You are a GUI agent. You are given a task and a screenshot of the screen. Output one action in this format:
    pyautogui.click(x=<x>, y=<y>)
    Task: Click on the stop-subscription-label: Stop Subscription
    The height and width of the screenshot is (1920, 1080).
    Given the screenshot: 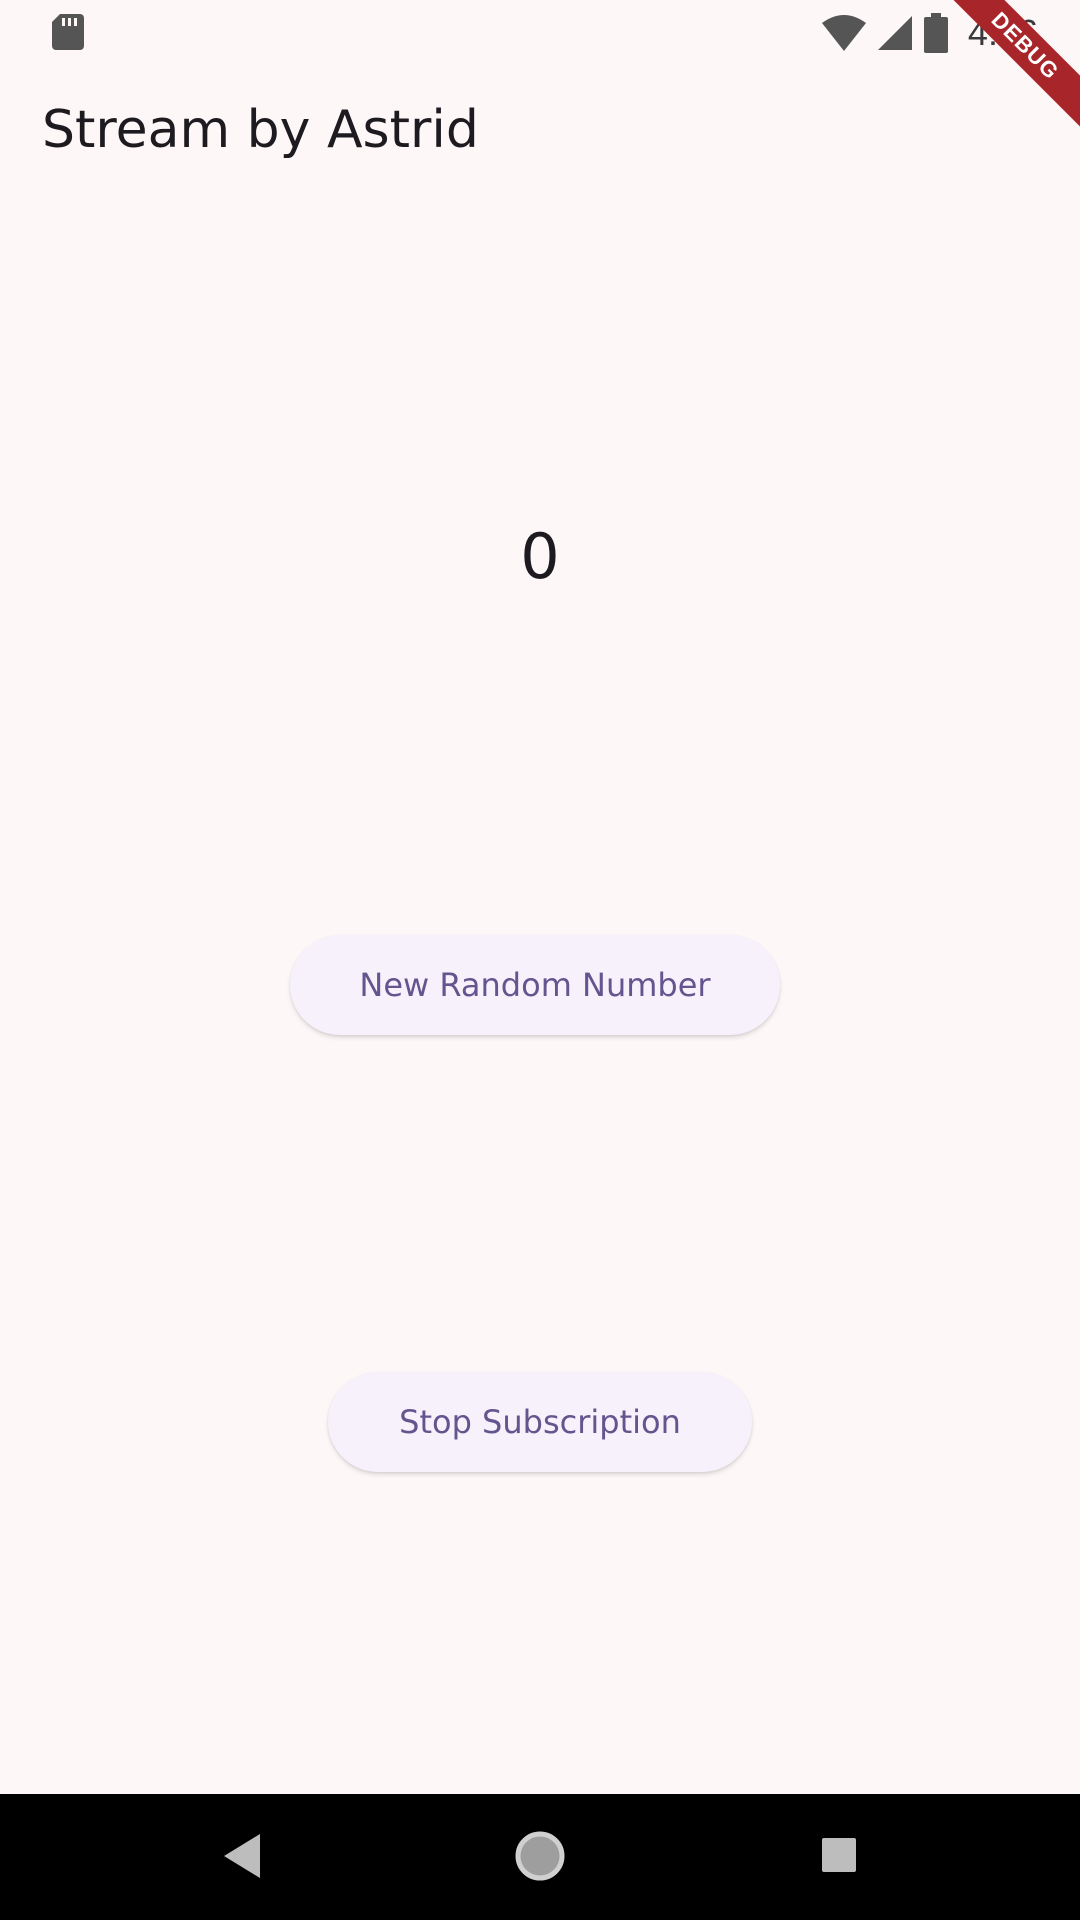 What is the action you would take?
    pyautogui.click(x=540, y=1422)
    